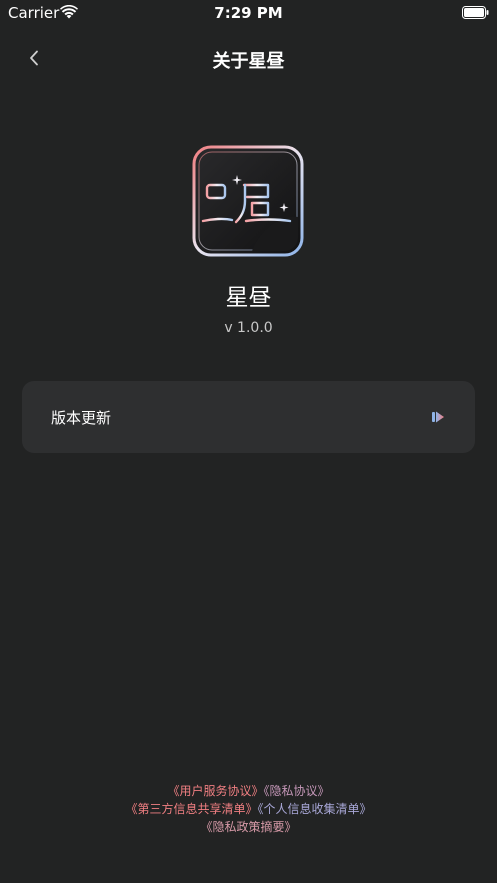  I want to click on privacy-agreement-link: 《隐私协议》, so click(297, 791).